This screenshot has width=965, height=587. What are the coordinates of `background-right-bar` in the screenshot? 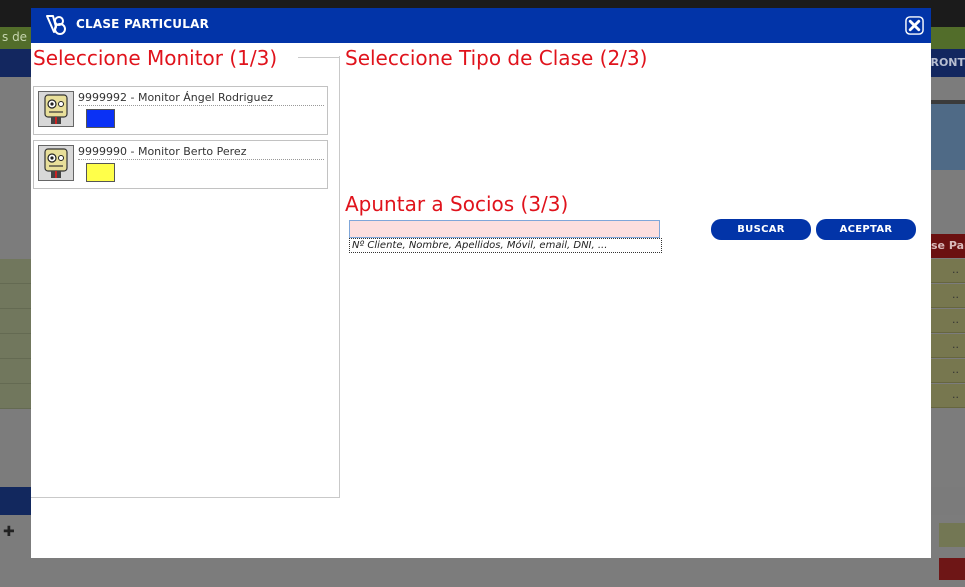 It's located at (948, 501).